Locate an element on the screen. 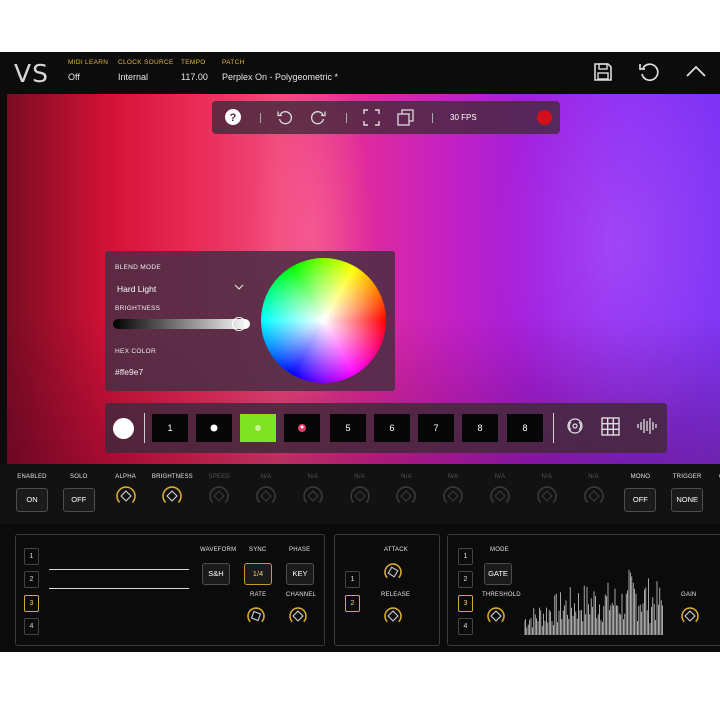 This screenshot has height=720, width=720. duplicate-icon is located at coordinates (405, 117).